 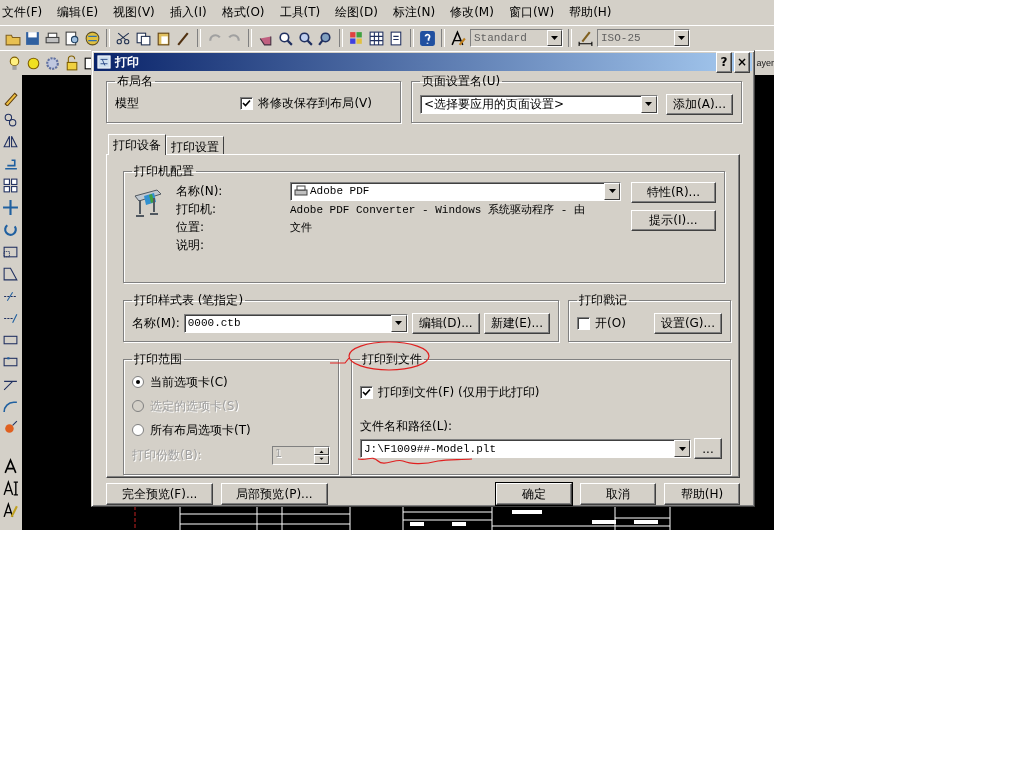 What do you see at coordinates (305, 38) in the screenshot?
I see `zoom-window-icon` at bounding box center [305, 38].